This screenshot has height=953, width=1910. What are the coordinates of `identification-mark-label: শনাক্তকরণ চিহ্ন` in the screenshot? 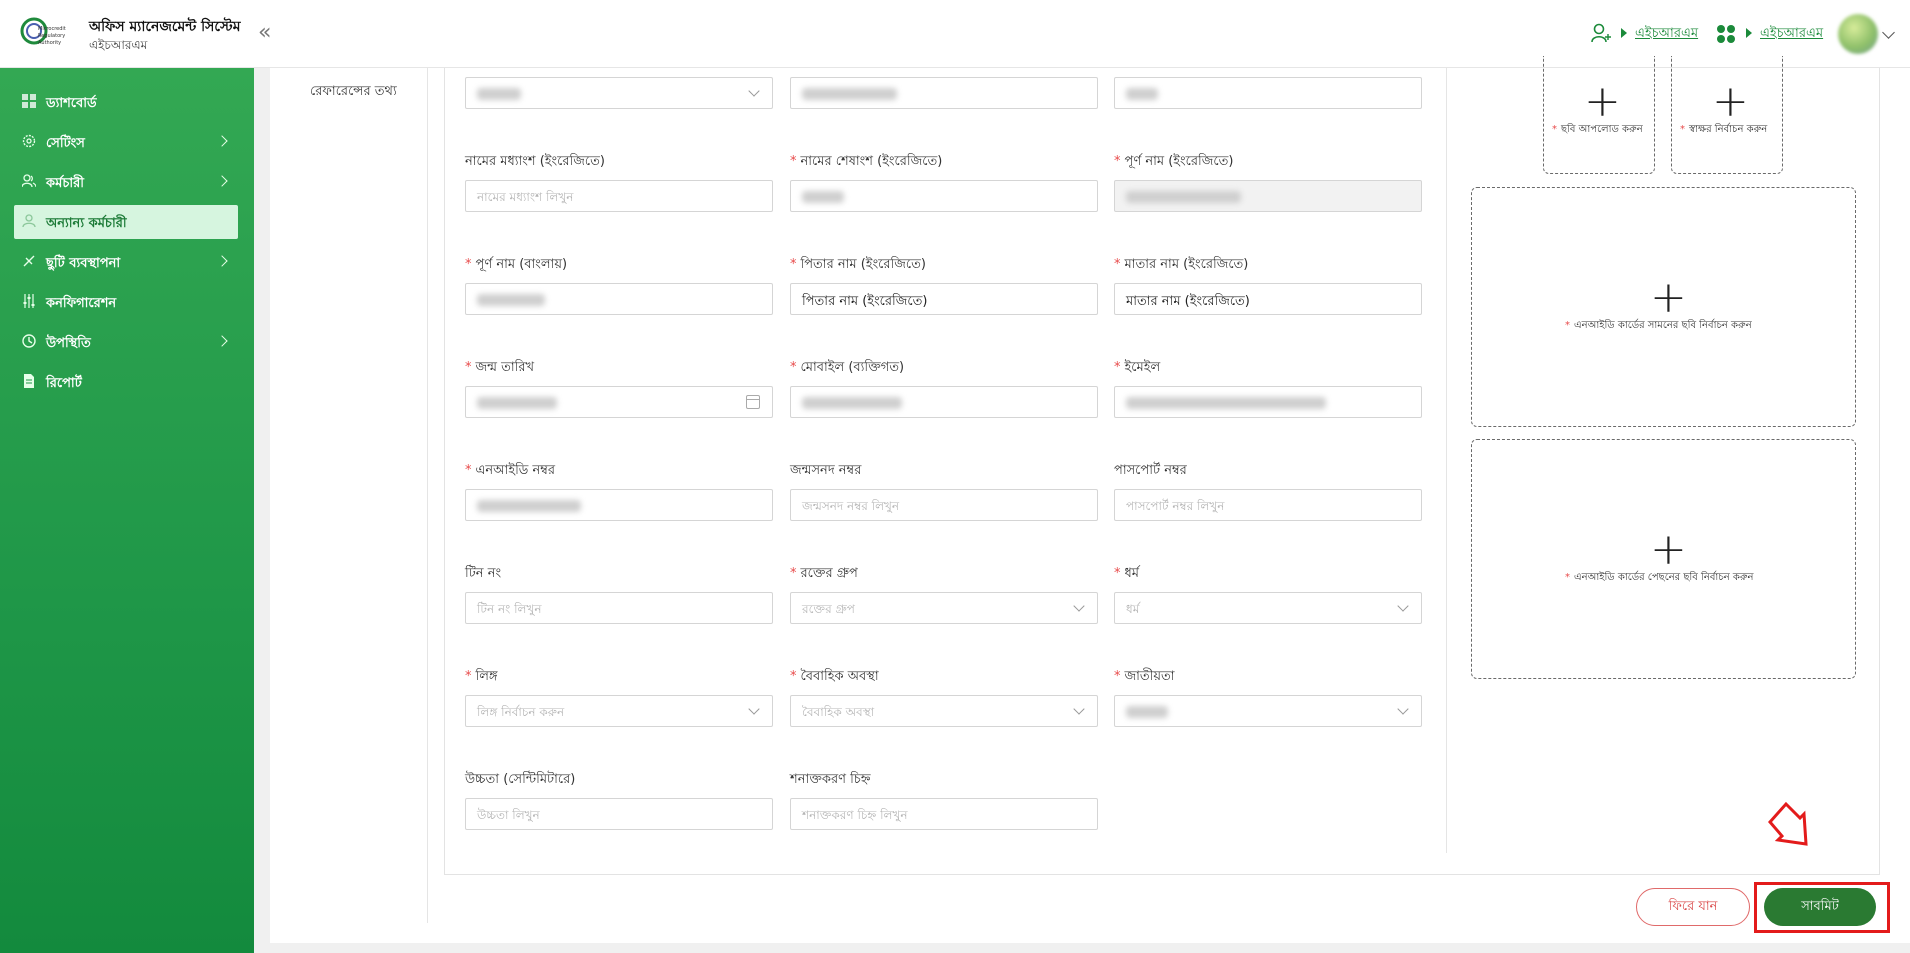 It's located at (830, 779).